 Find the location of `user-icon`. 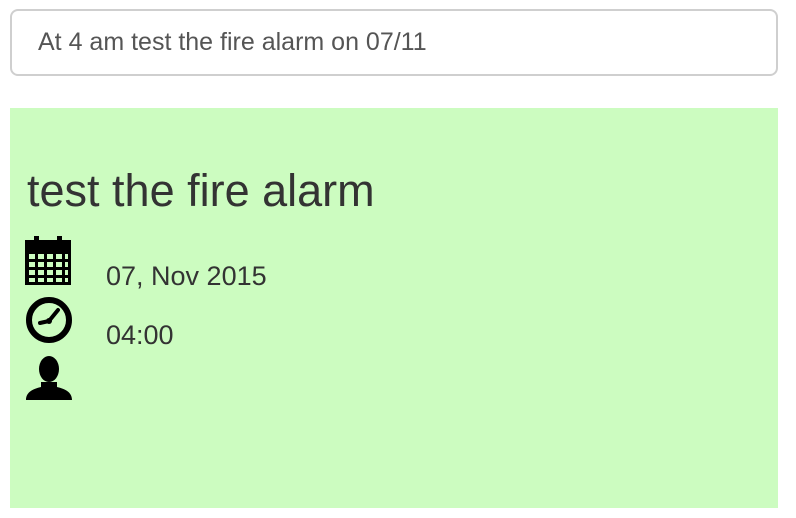

user-icon is located at coordinates (49, 378).